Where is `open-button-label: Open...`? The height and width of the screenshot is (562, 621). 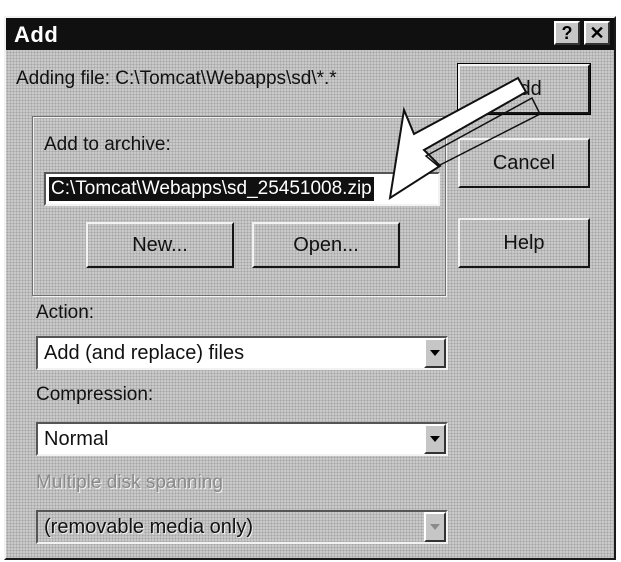 open-button-label: Open... is located at coordinates (326, 244).